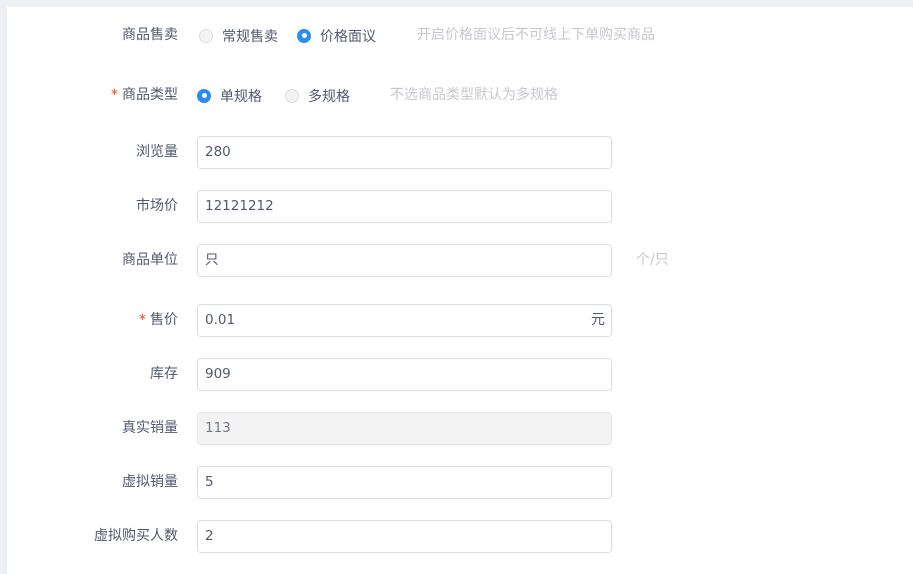  I want to click on virtual-sales-value: 5, so click(209, 482).